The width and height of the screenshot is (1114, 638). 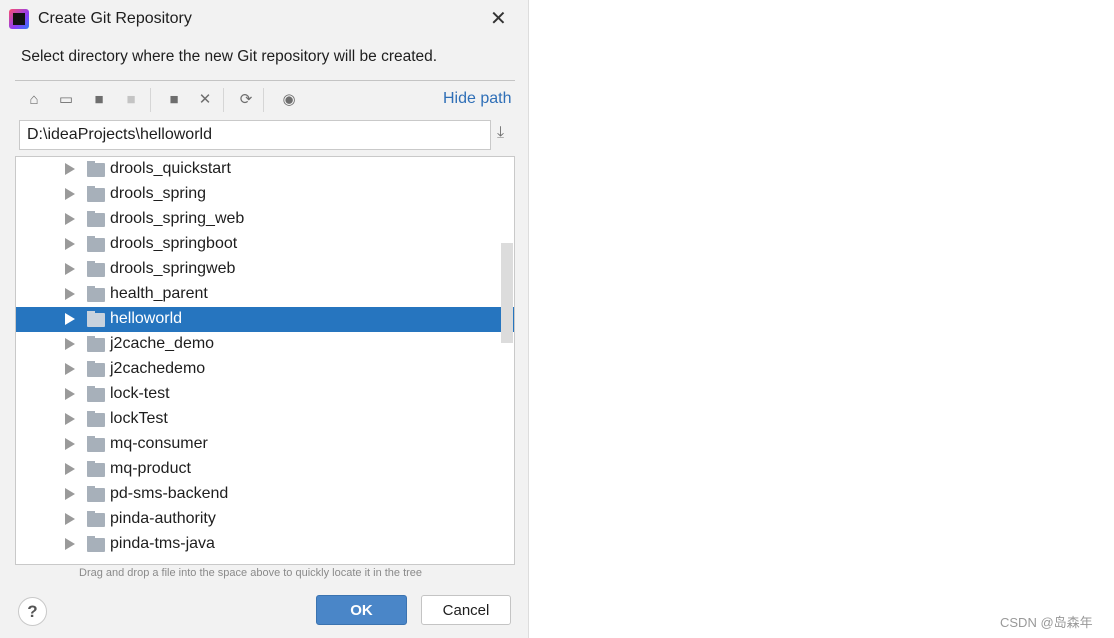 I want to click on tree-item-label: lockTest, so click(x=139, y=418).